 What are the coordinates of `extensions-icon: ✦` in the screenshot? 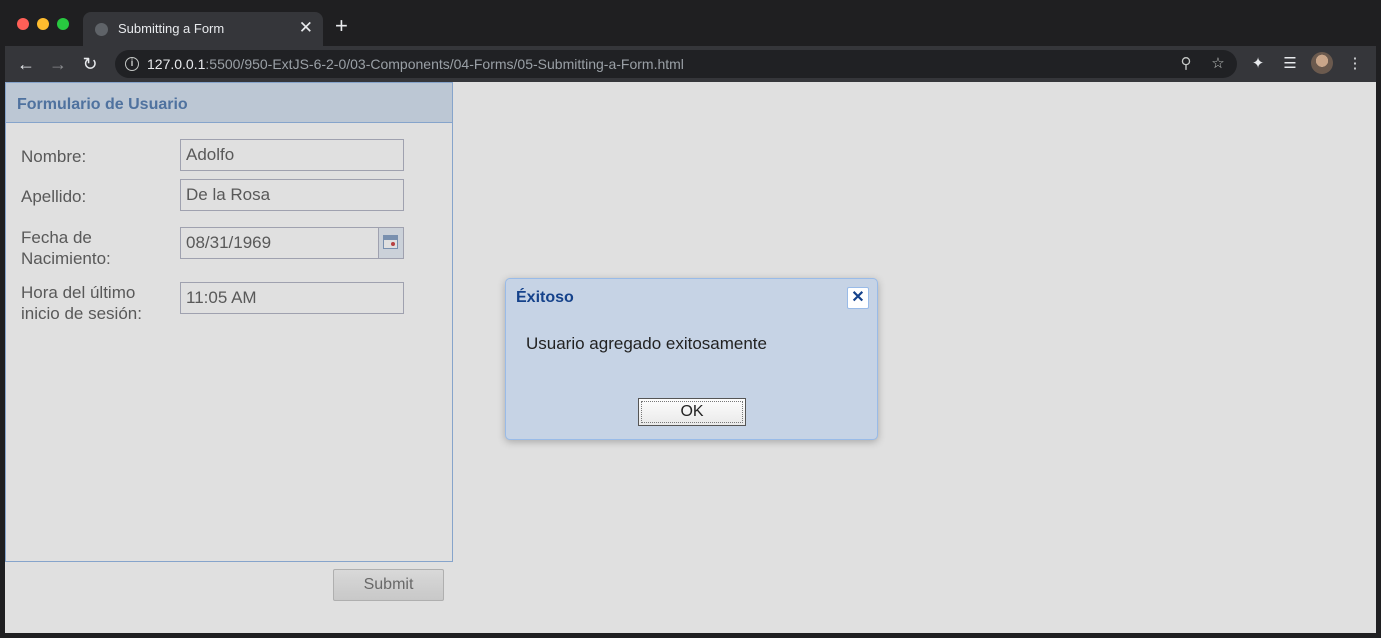 It's located at (1258, 64).